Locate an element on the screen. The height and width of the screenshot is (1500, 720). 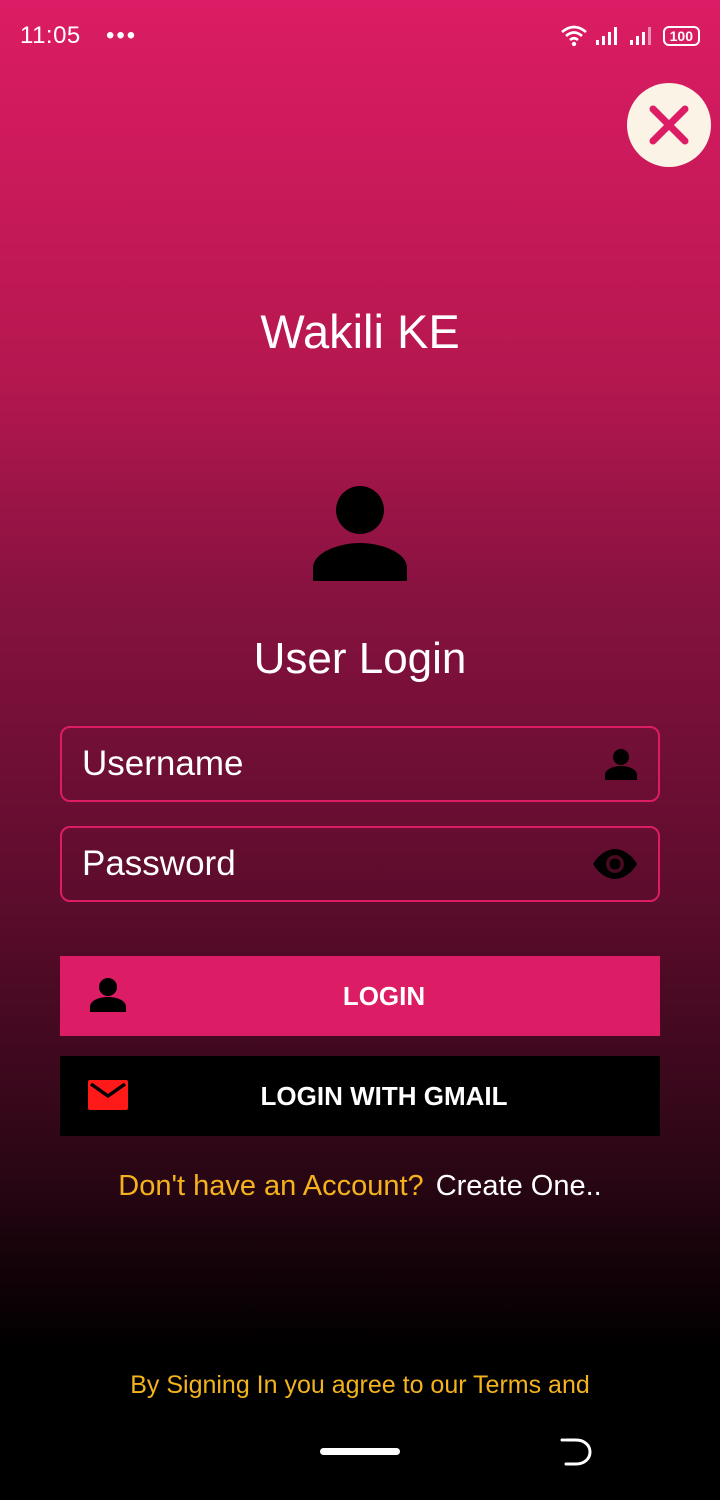
status-bar: 11:05 ••• 100 is located at coordinates (360, 36).